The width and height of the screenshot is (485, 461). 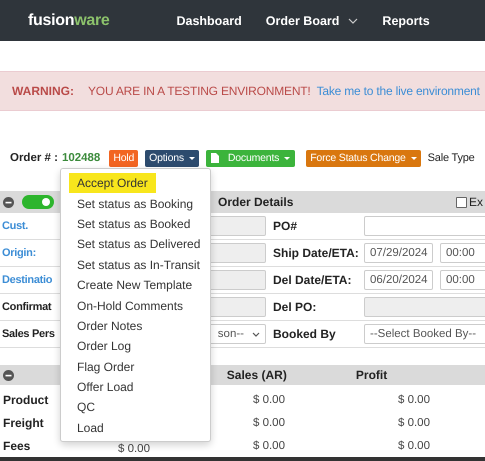 What do you see at coordinates (69, 21) in the screenshot?
I see `logo: fusionware` at bounding box center [69, 21].